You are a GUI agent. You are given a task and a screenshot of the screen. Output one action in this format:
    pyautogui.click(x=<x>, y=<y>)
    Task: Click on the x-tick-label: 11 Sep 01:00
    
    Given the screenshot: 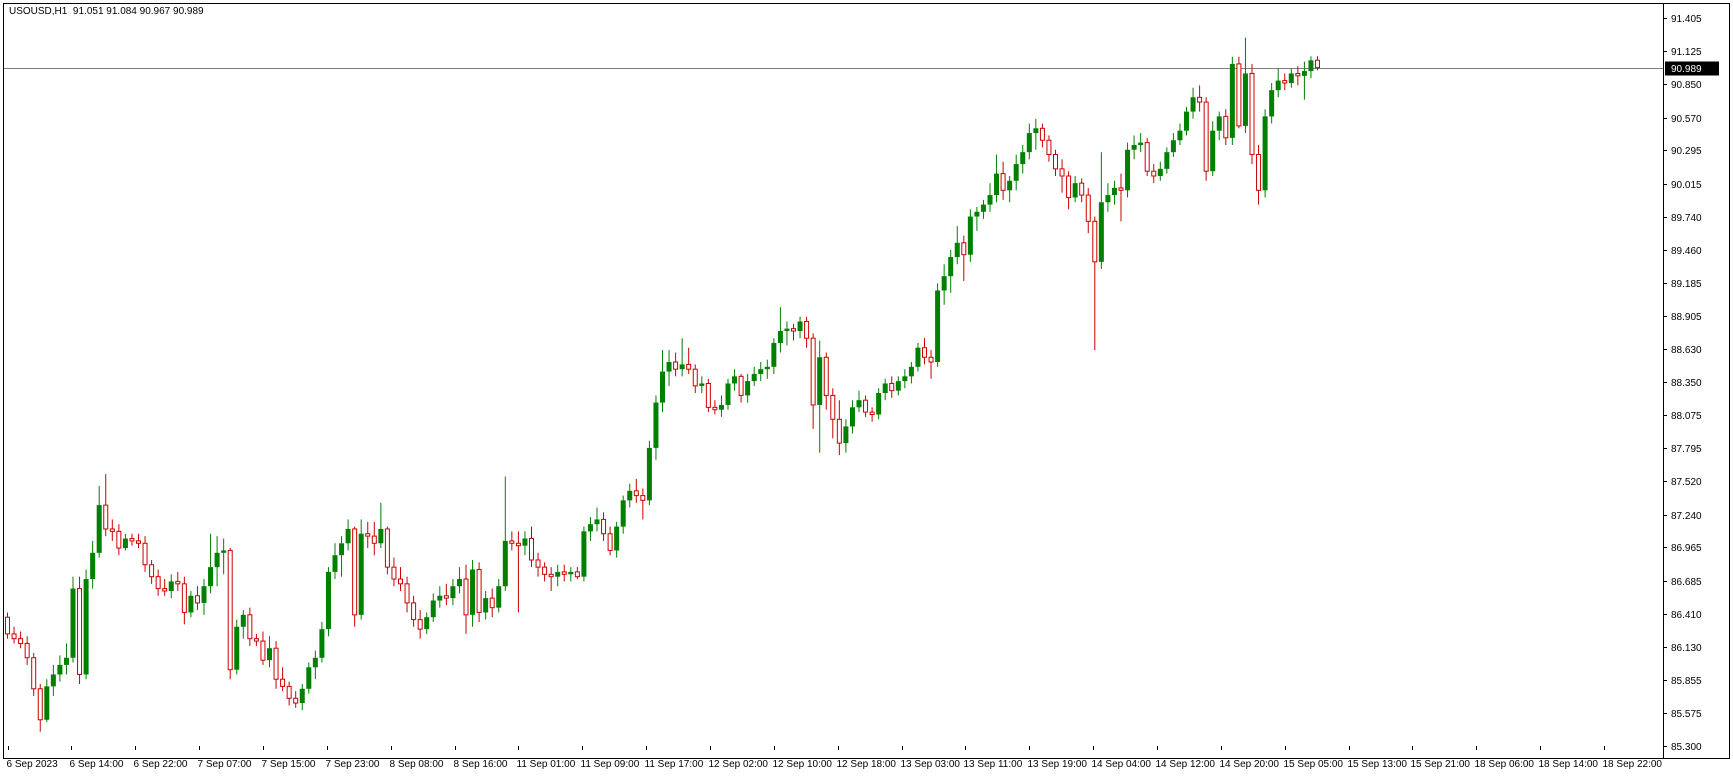 What is the action you would take?
    pyautogui.click(x=546, y=764)
    